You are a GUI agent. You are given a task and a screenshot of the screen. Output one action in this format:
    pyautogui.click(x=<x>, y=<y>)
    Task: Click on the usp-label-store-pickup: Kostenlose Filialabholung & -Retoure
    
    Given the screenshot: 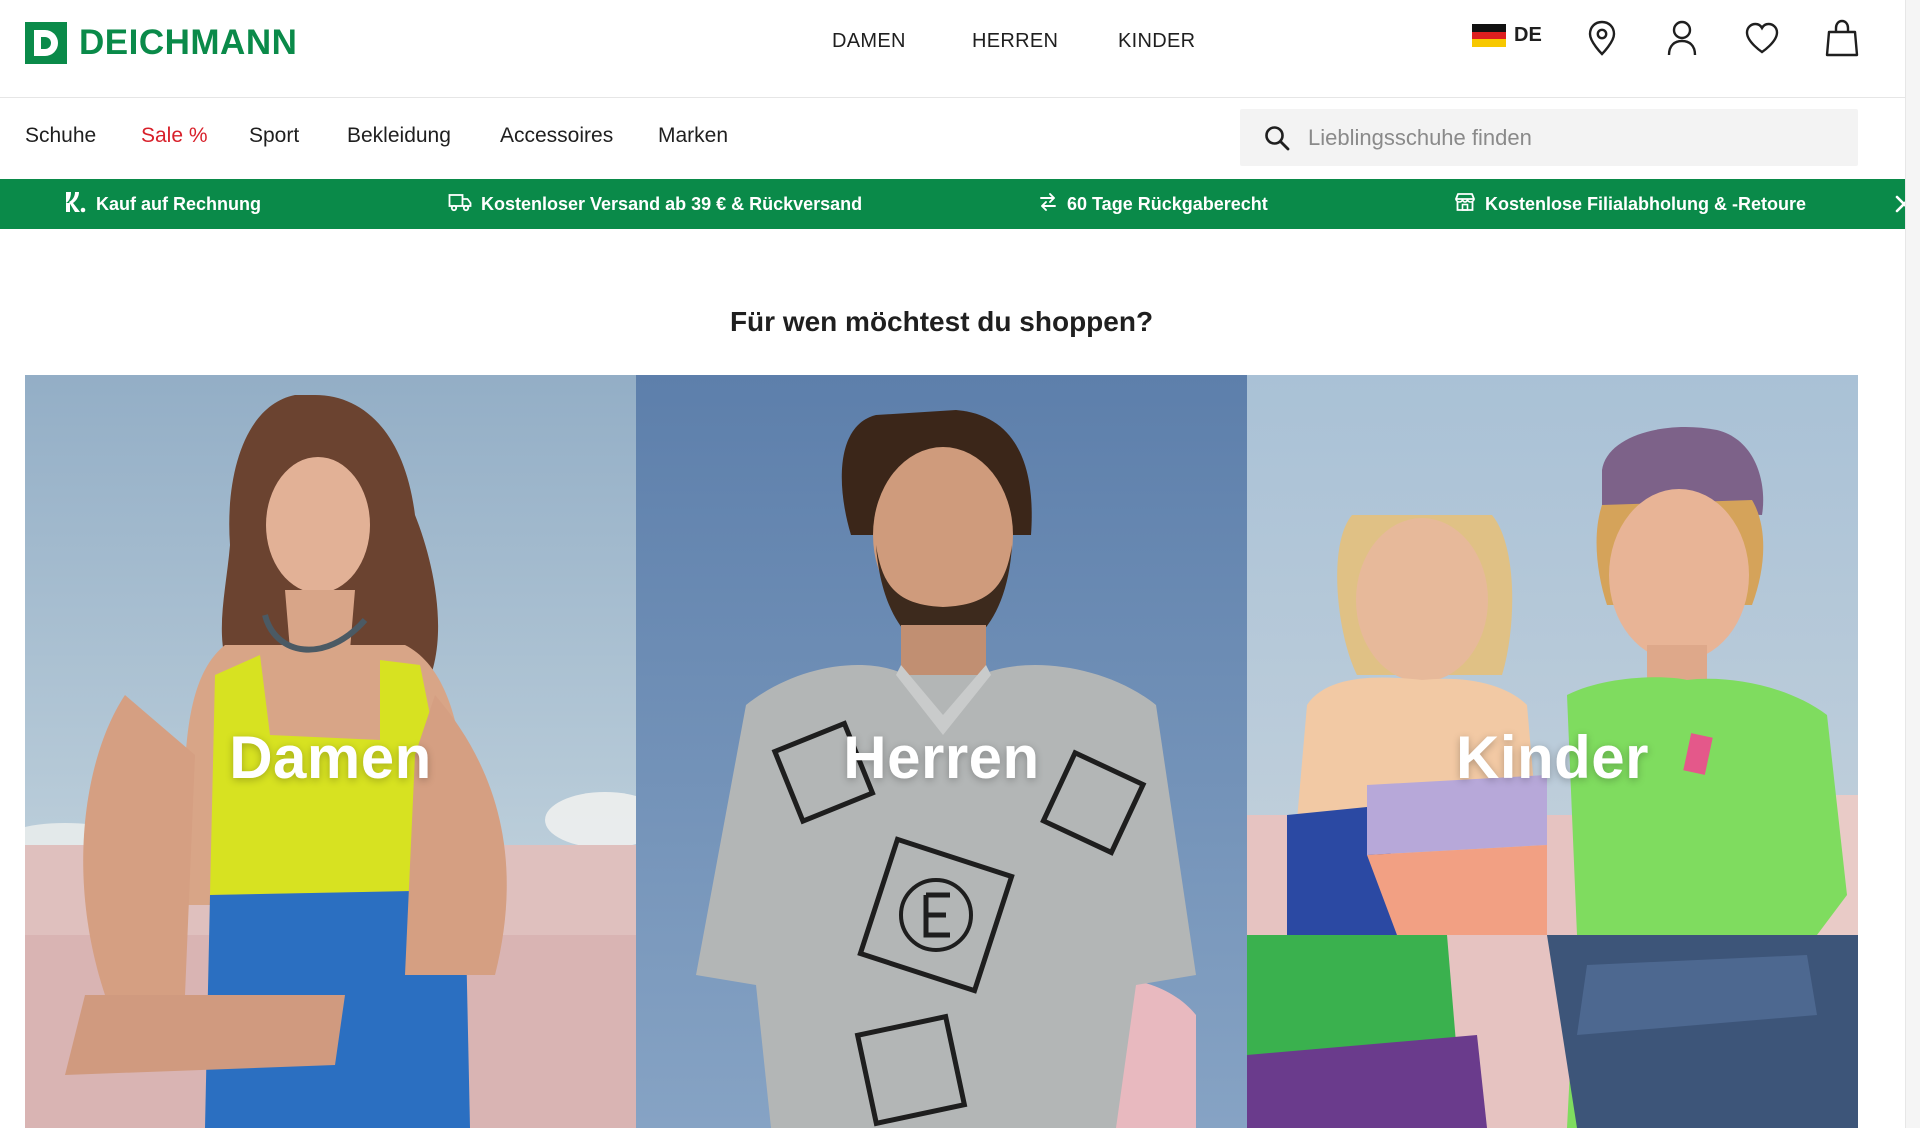 What is the action you would take?
    pyautogui.click(x=1646, y=203)
    